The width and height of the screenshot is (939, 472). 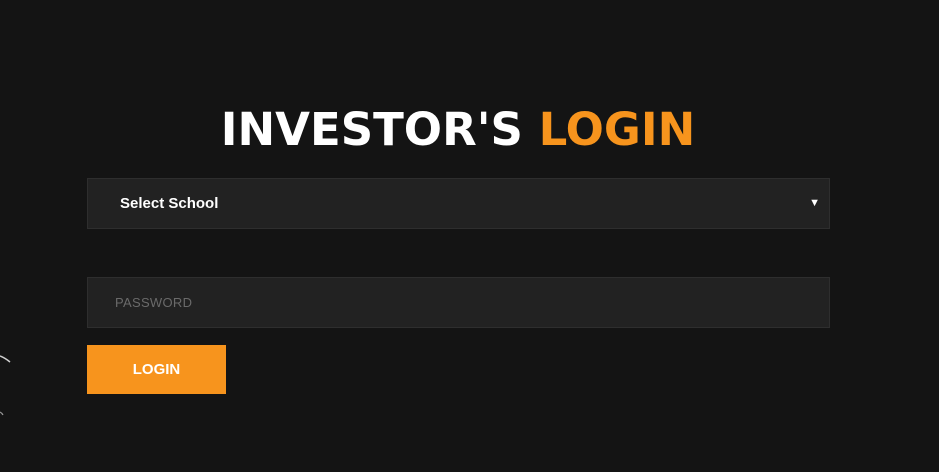 What do you see at coordinates (814, 203) in the screenshot?
I see `triangle-down-icon: ▼` at bounding box center [814, 203].